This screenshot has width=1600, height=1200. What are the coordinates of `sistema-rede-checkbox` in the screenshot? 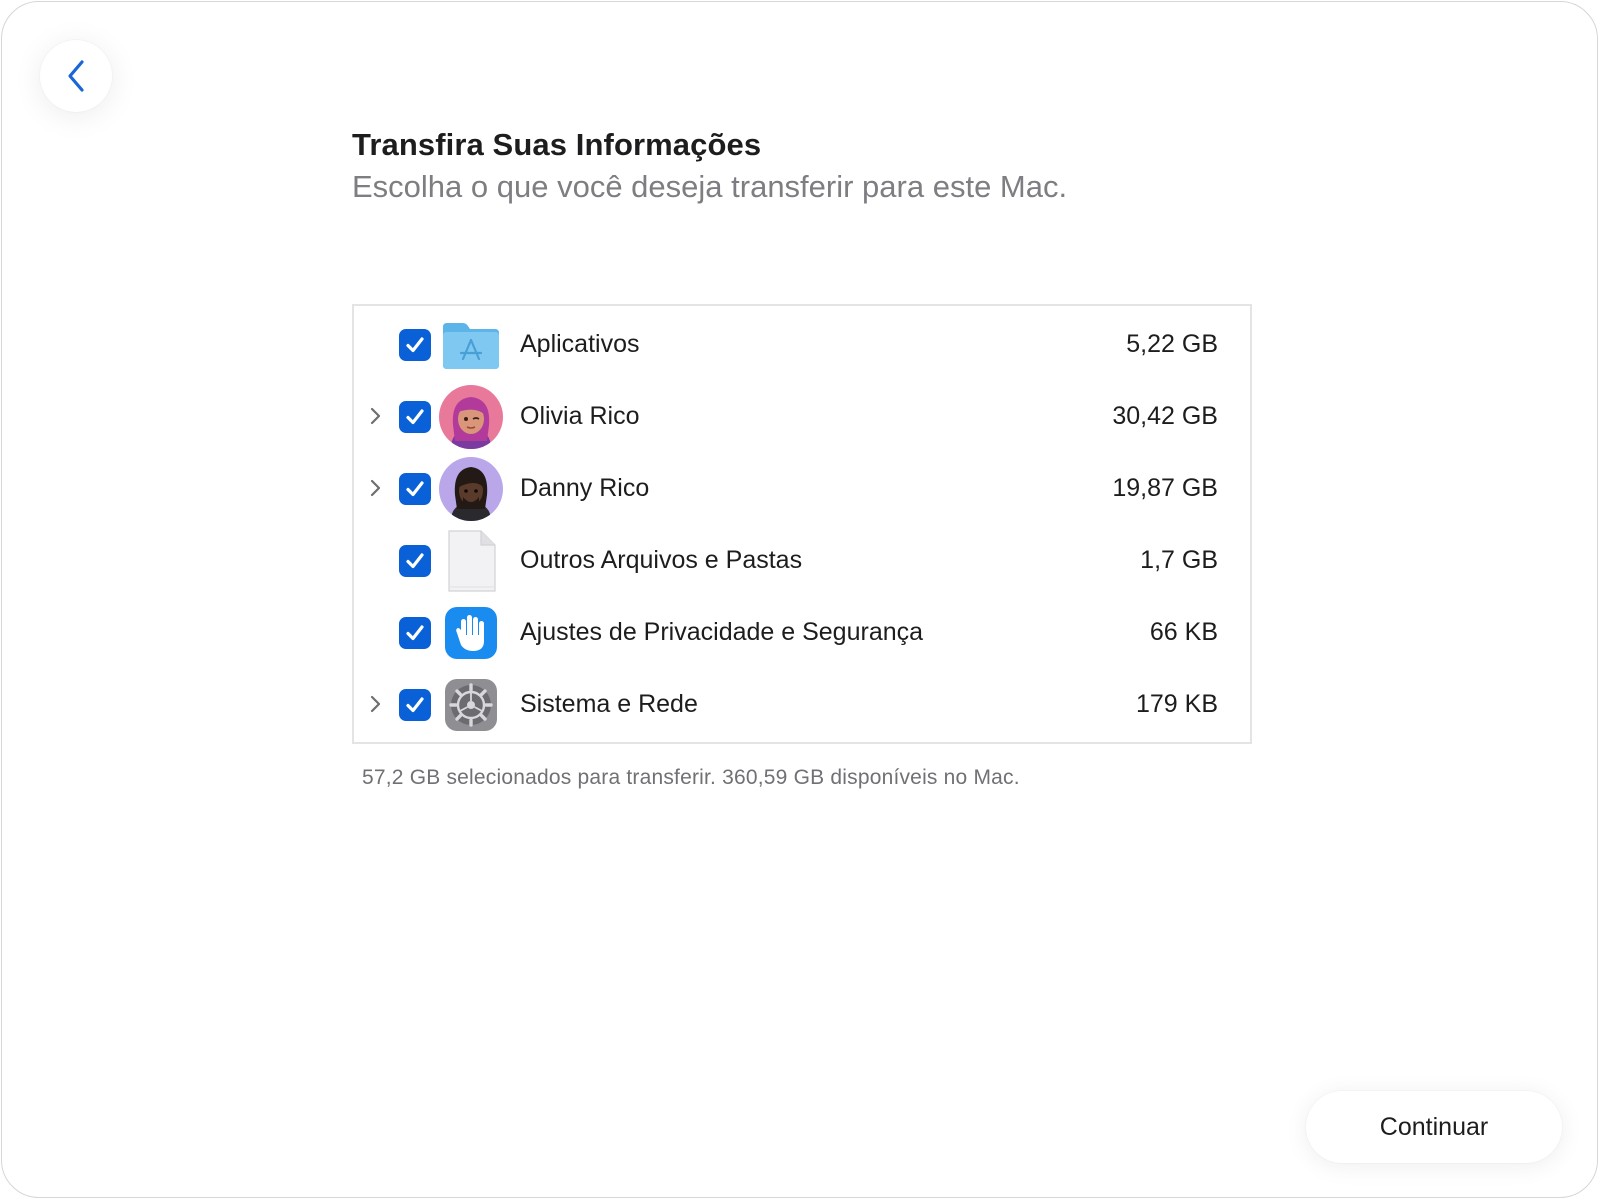 It's located at (415, 705).